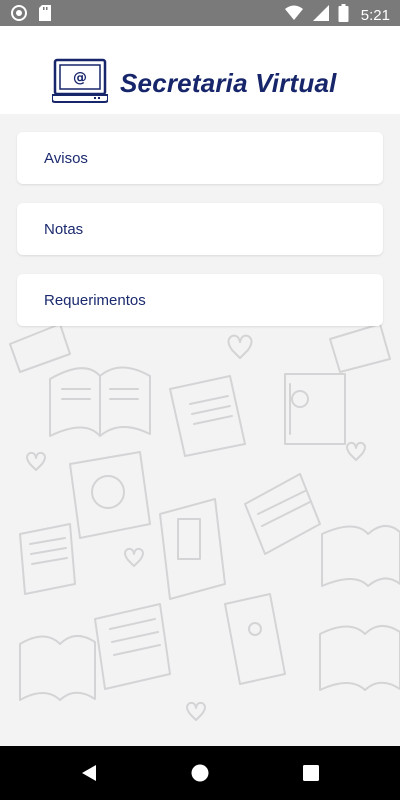  I want to click on app-header: @ Secretaria Virtual, so click(200, 70).